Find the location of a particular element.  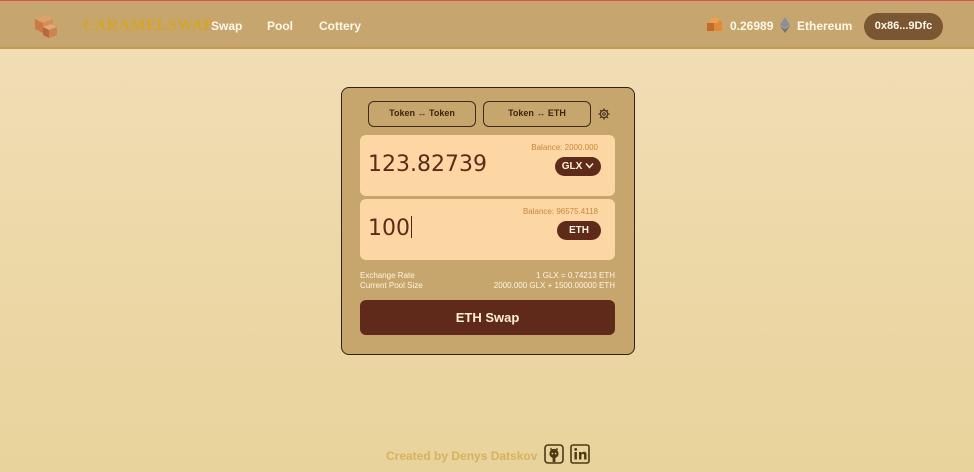

to-amount-value: 100 is located at coordinates (389, 228).